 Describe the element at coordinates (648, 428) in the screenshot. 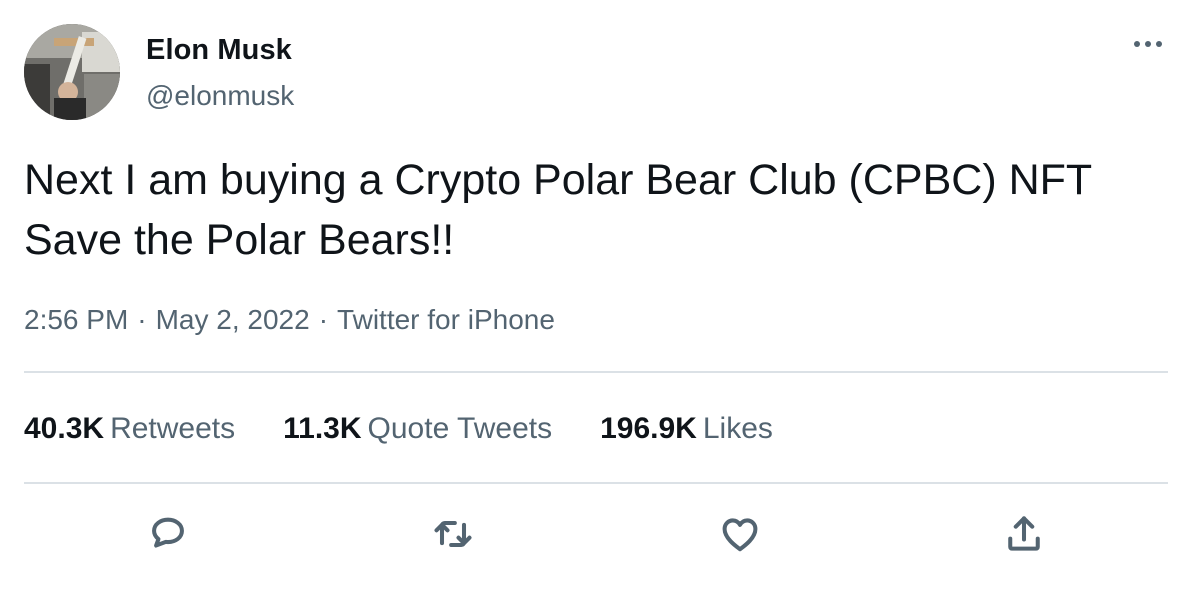

I see `likes-count: 196.9K` at that location.